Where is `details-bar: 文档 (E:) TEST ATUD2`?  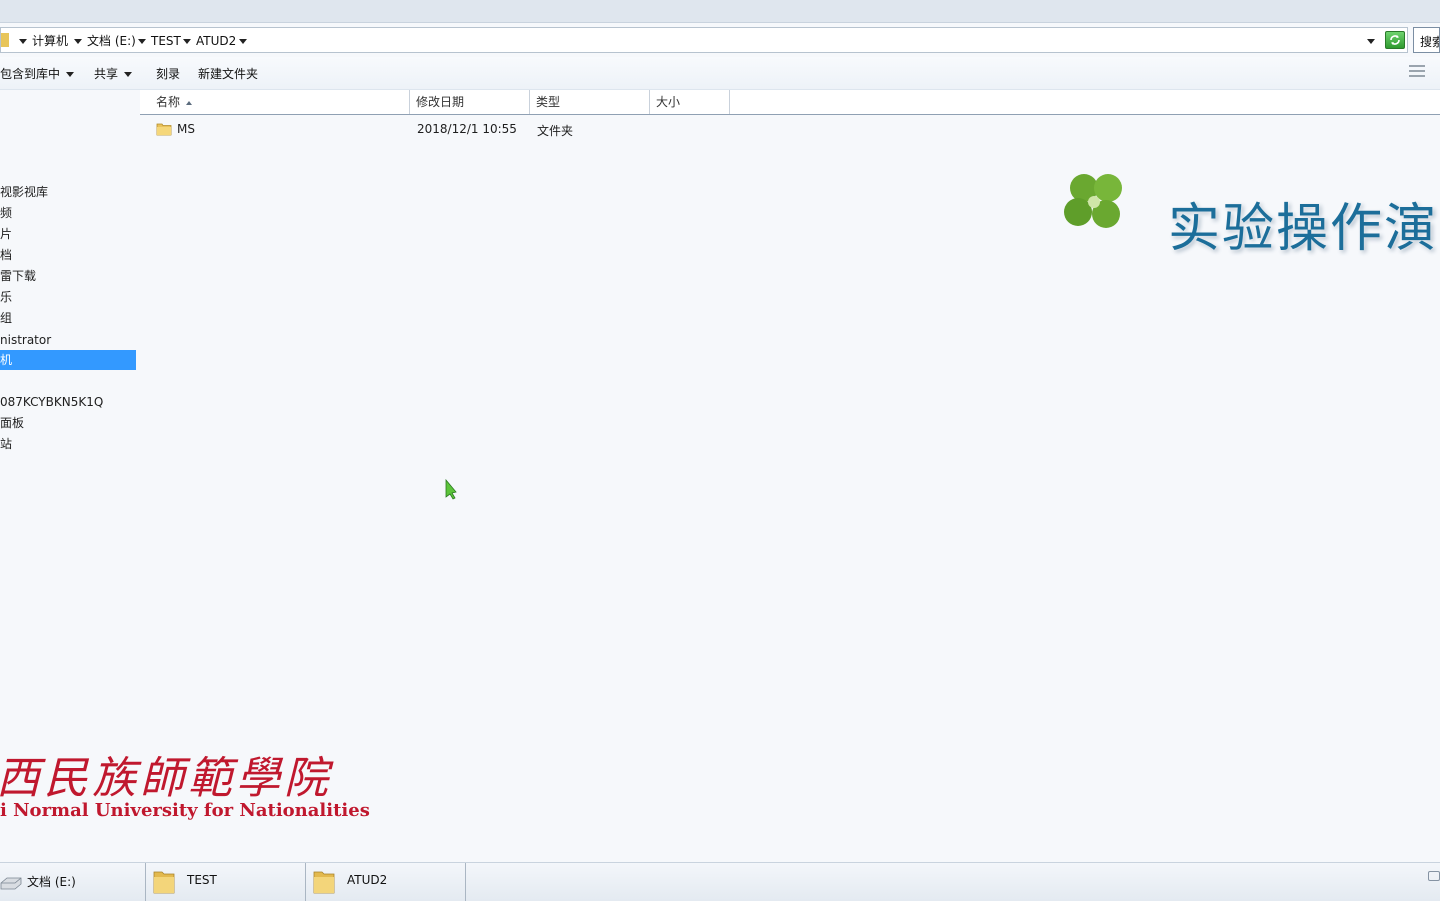 details-bar: 文档 (E:) TEST ATUD2 is located at coordinates (720, 881).